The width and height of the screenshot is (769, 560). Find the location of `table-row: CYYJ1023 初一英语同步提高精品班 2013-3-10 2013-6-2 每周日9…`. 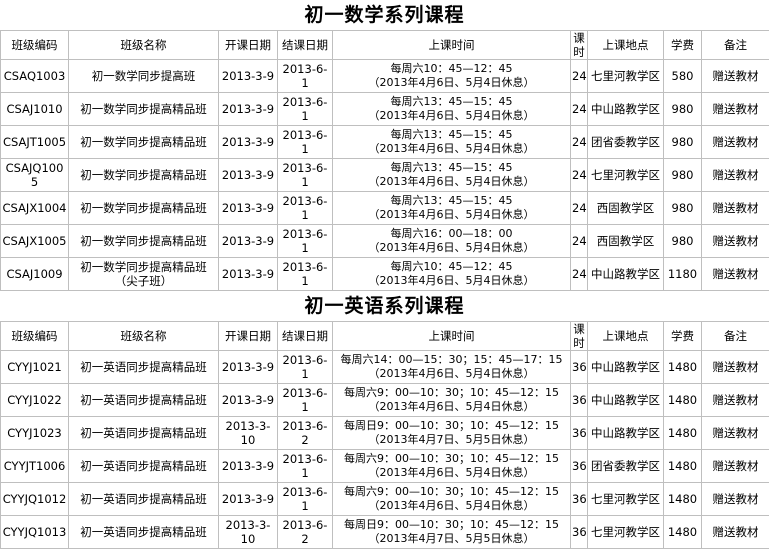

table-row: CYYJ1023 初一英语同步提高精品班 2013-3-10 2013-6-2 每周日9… is located at coordinates (384, 433).